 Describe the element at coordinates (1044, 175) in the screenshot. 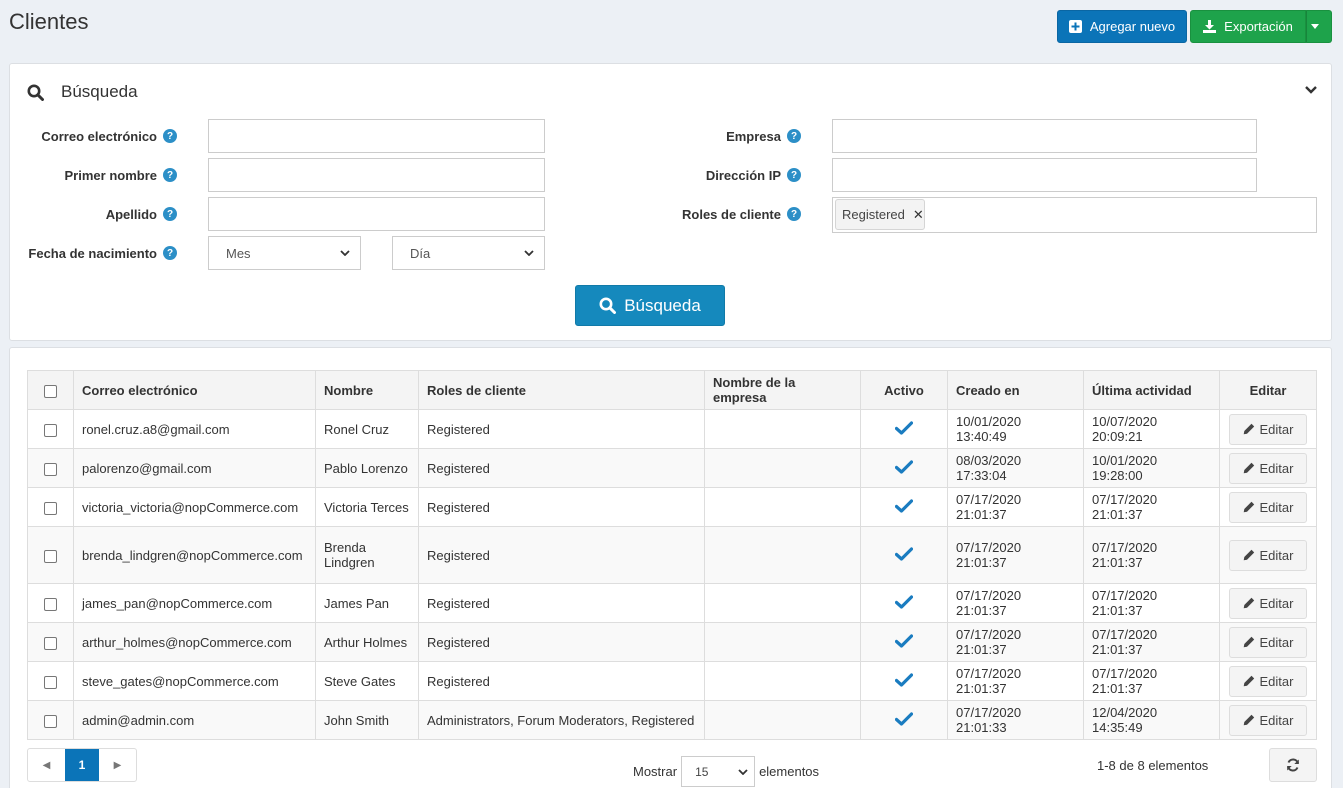

I see `ip-field` at that location.